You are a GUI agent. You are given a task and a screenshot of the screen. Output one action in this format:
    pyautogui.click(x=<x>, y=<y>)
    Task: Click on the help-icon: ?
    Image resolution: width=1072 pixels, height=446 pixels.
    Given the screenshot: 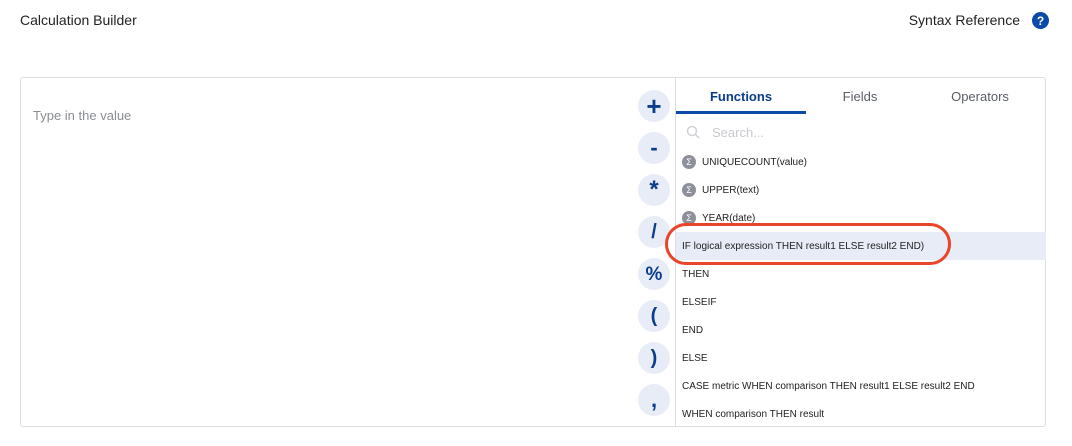 What is the action you would take?
    pyautogui.click(x=1040, y=20)
    